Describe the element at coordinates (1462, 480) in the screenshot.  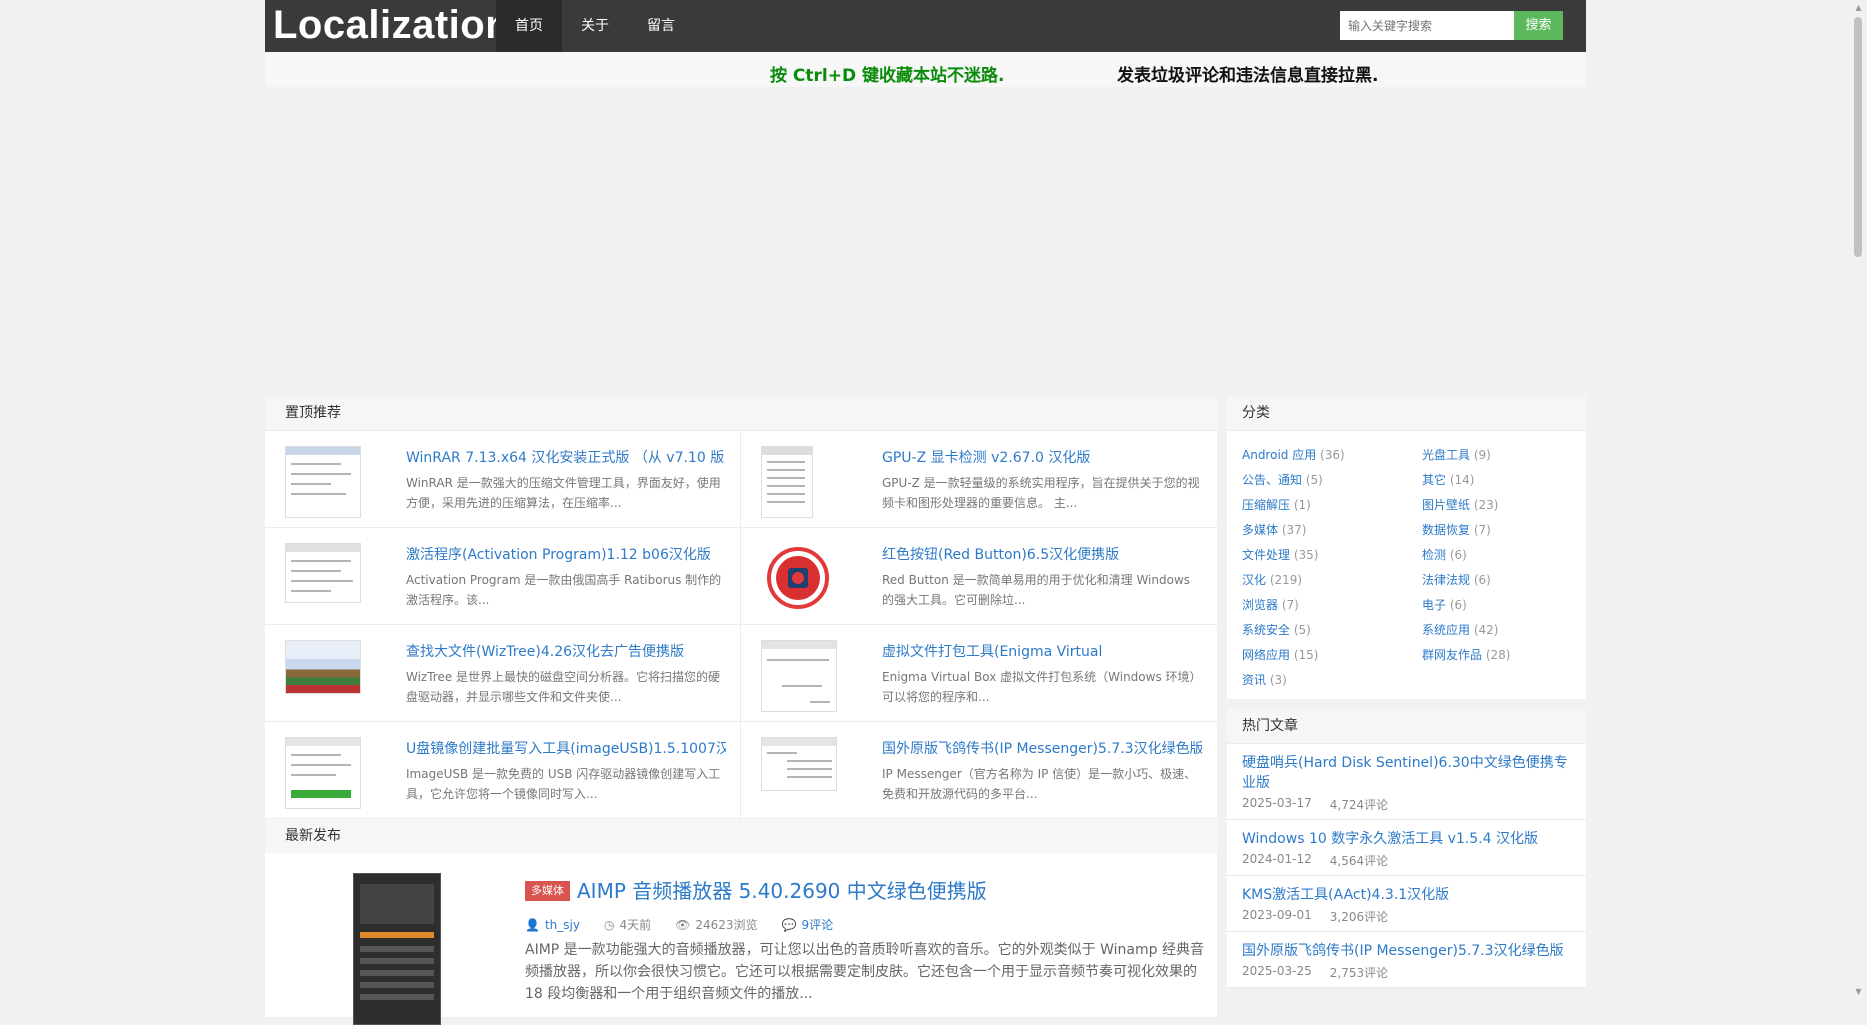
I see `category-count: (14)` at that location.